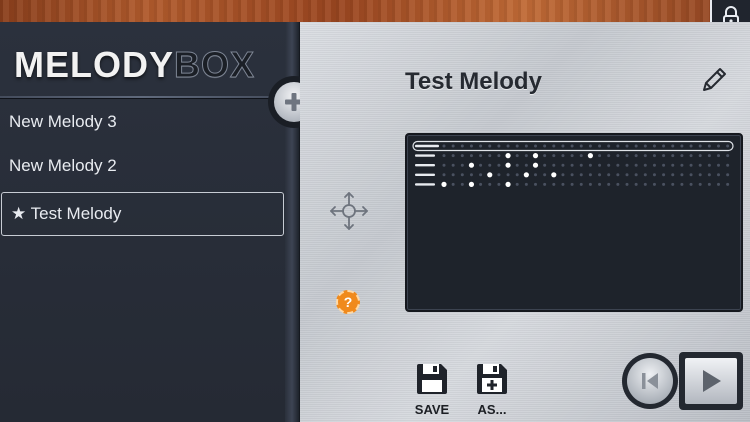 The height and width of the screenshot is (422, 750). I want to click on save-button: SAVE, so click(432, 389).